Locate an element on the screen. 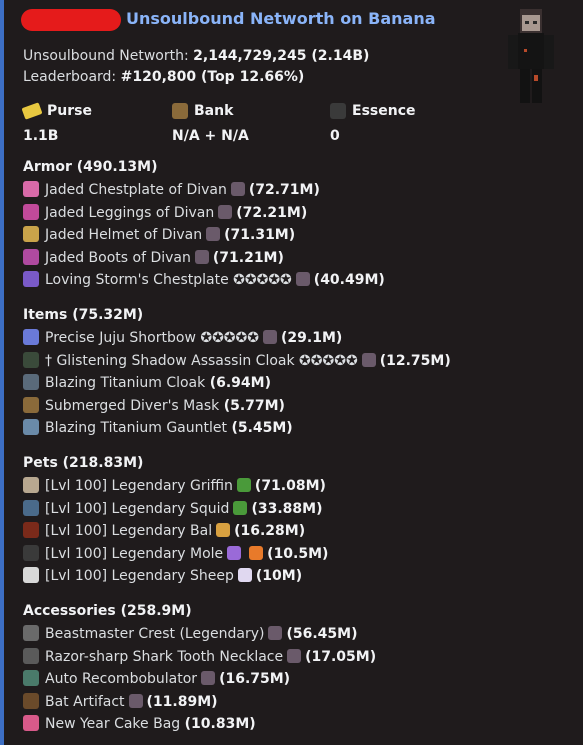 The image size is (583, 745). list-item: [Lvl 100] Legendary Mole (10.5M) is located at coordinates (175, 554).